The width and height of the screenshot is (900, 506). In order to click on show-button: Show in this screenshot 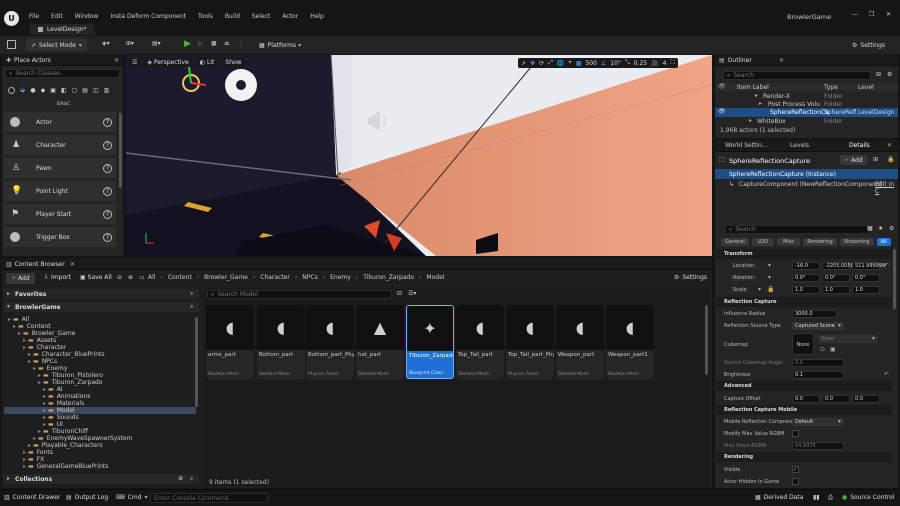, I will do `click(233, 62)`.